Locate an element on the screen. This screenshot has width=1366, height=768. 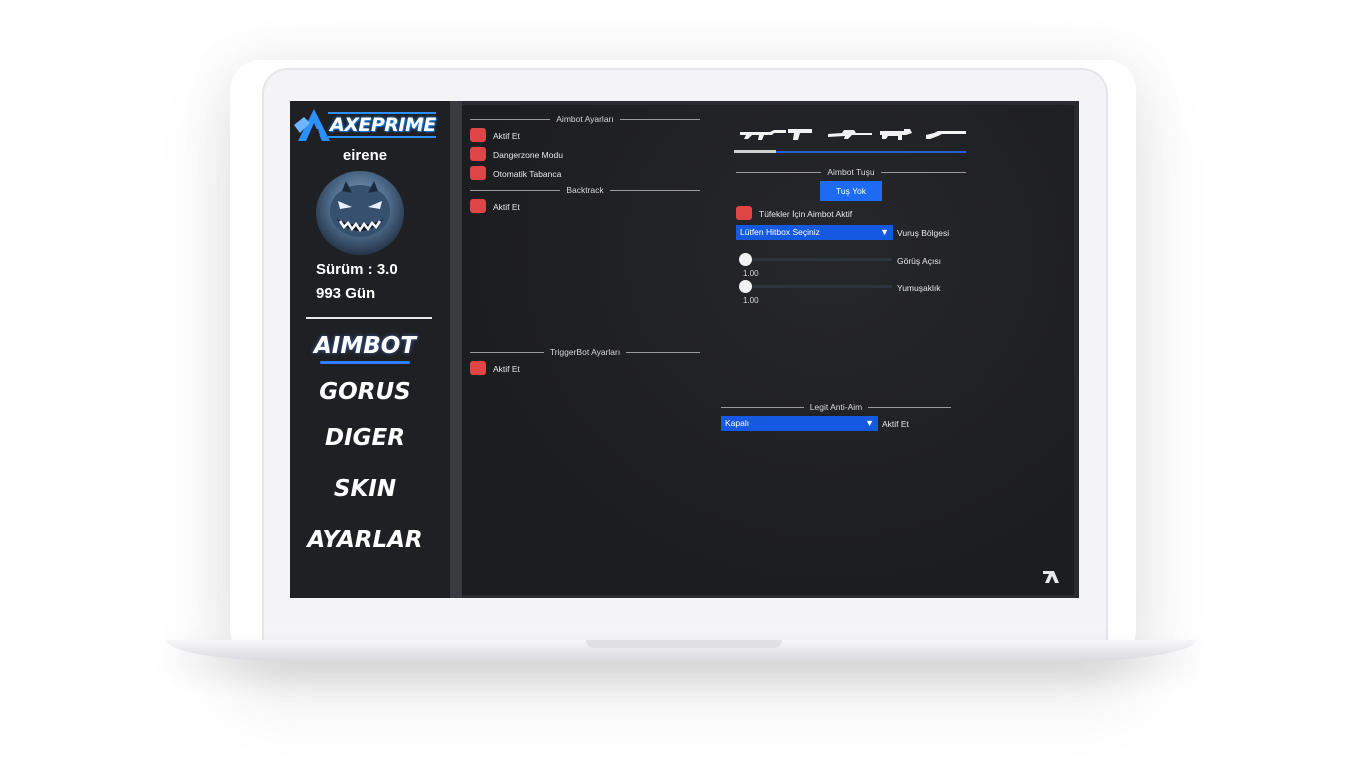
anti-aim-label: Aktif Et is located at coordinates (895, 424).